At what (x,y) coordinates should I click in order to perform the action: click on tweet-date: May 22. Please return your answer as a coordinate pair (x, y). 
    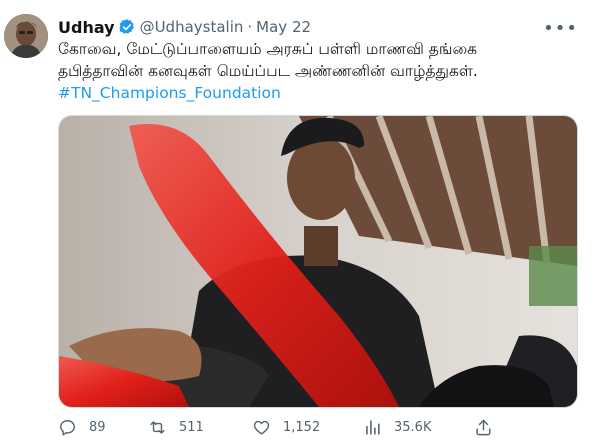
    Looking at the image, I should click on (283, 27).